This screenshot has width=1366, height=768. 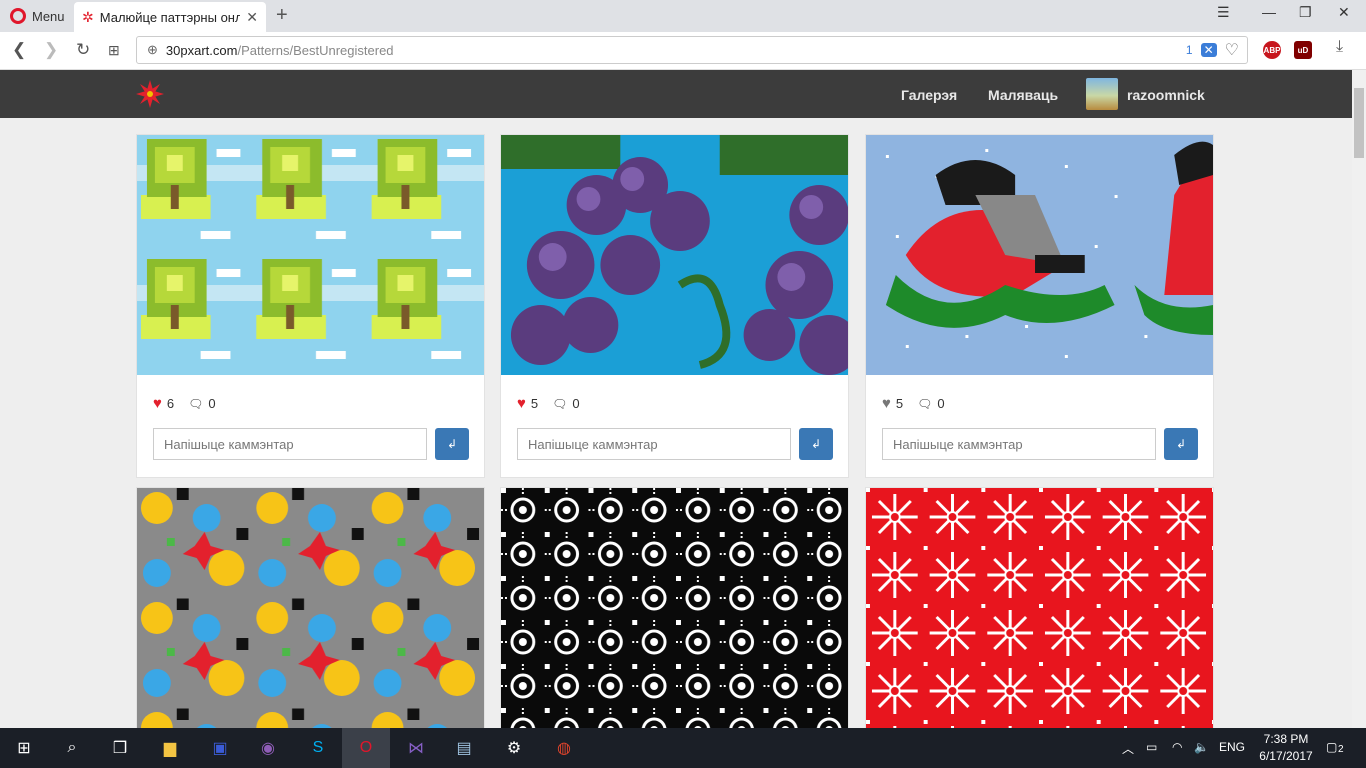 I want to click on taskbar-clock: 7:38 PM 6/17/2017, so click(x=1286, y=748).